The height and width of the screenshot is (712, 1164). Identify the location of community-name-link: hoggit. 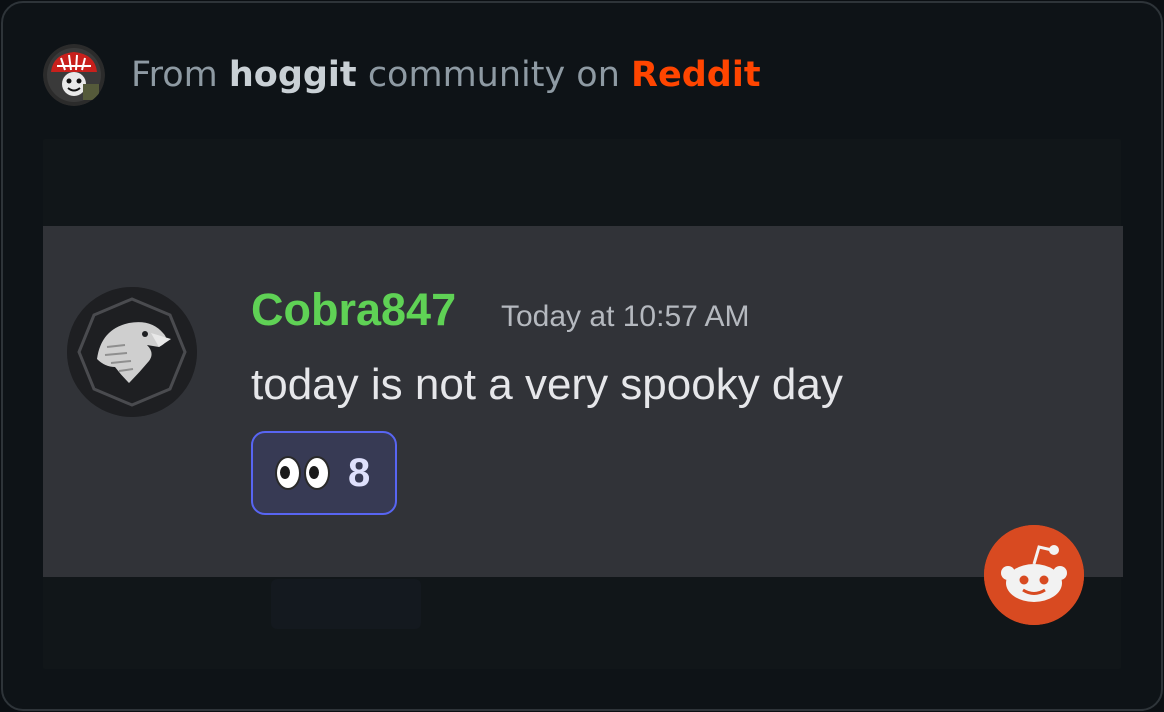
(293, 75).